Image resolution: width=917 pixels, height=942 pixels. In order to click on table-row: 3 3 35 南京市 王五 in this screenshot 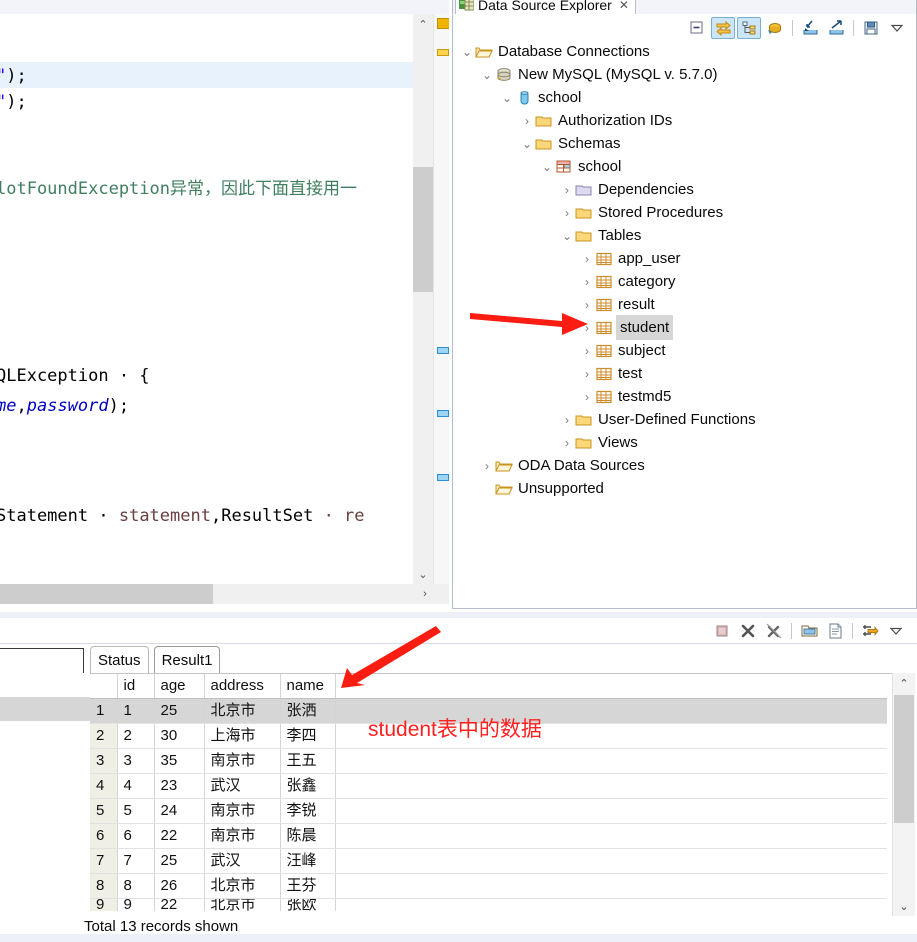, I will do `click(488, 761)`.